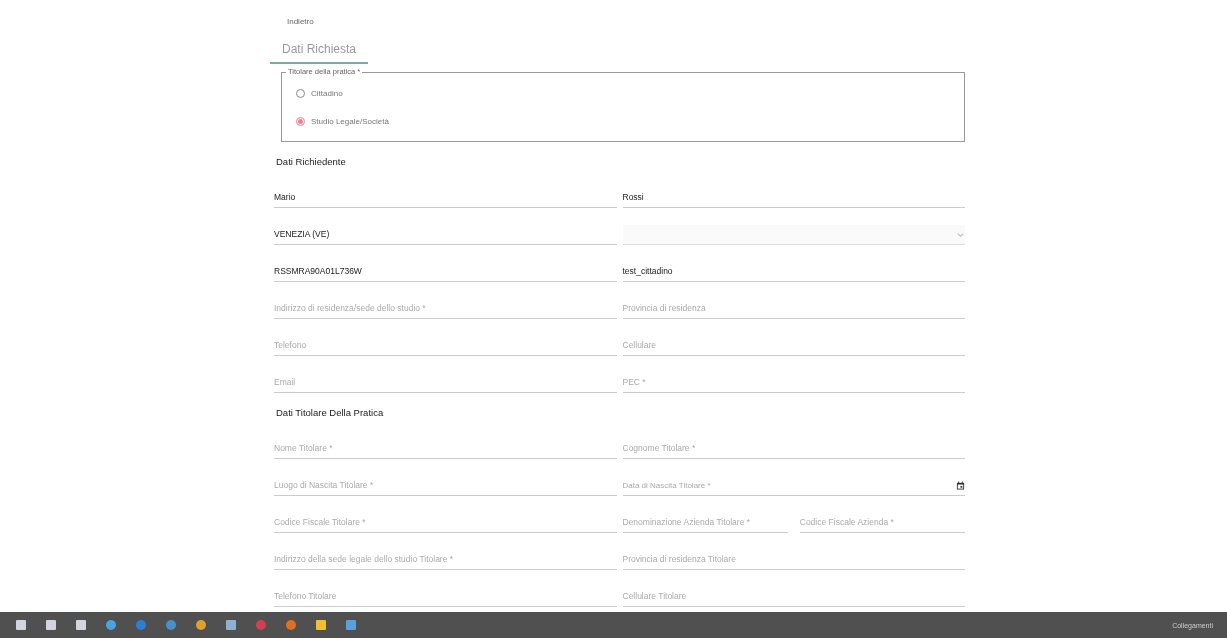  I want to click on text-field: Telefono Titolare, so click(445, 597).